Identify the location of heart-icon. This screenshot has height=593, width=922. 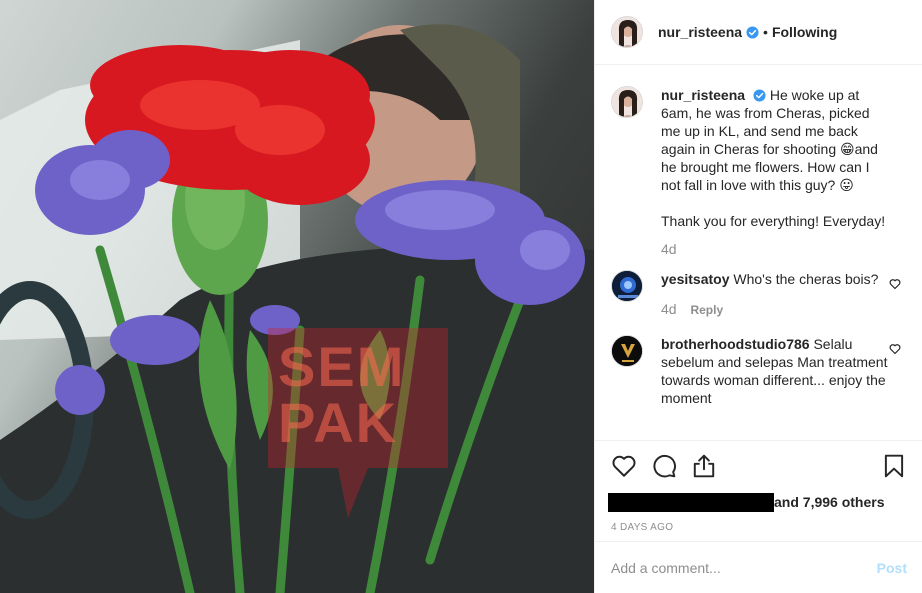
(624, 466).